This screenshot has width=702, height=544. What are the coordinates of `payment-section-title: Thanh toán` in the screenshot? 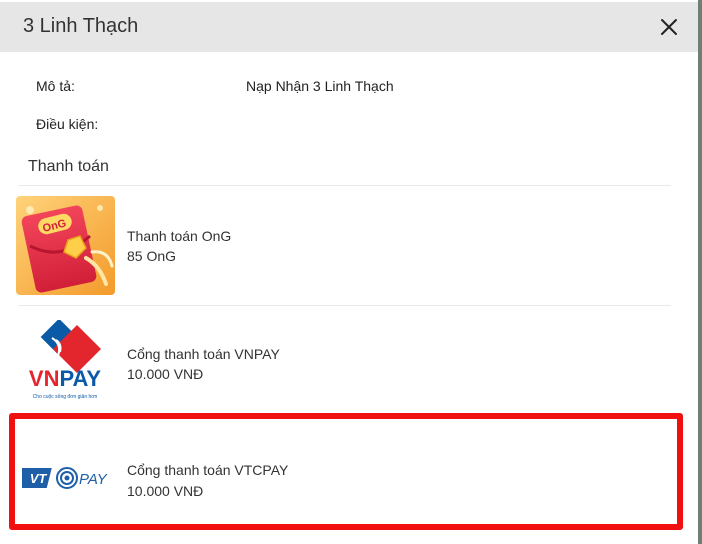 It's located at (68, 166).